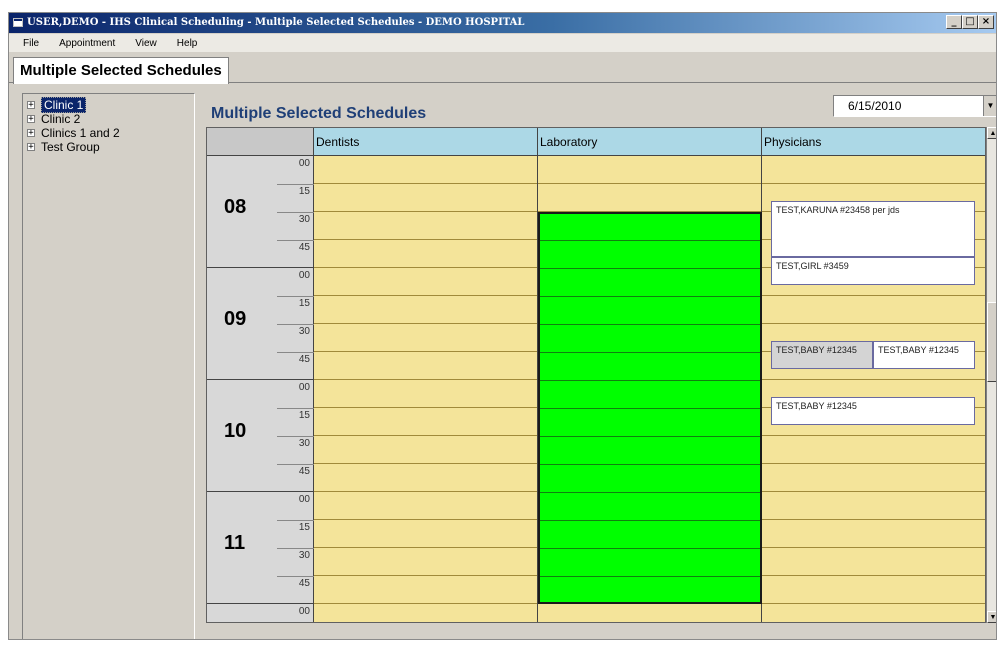  What do you see at coordinates (991, 617) in the screenshot?
I see `scroll-down-icon: ▼` at bounding box center [991, 617].